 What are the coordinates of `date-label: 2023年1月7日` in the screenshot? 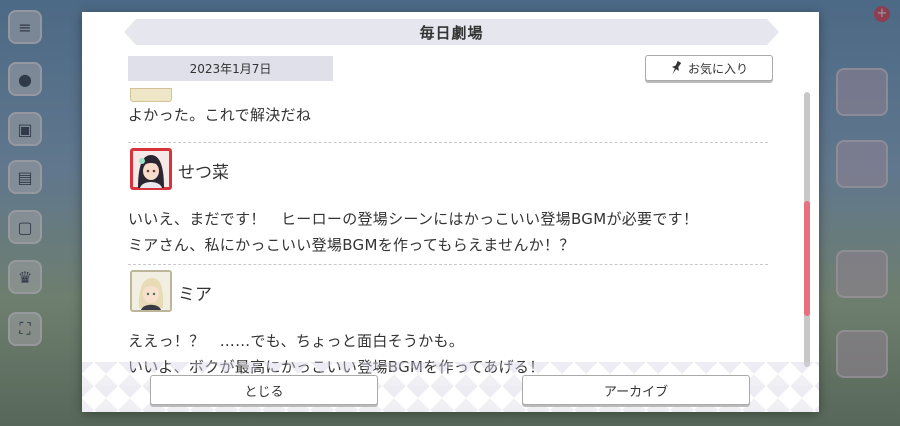 It's located at (230, 68).